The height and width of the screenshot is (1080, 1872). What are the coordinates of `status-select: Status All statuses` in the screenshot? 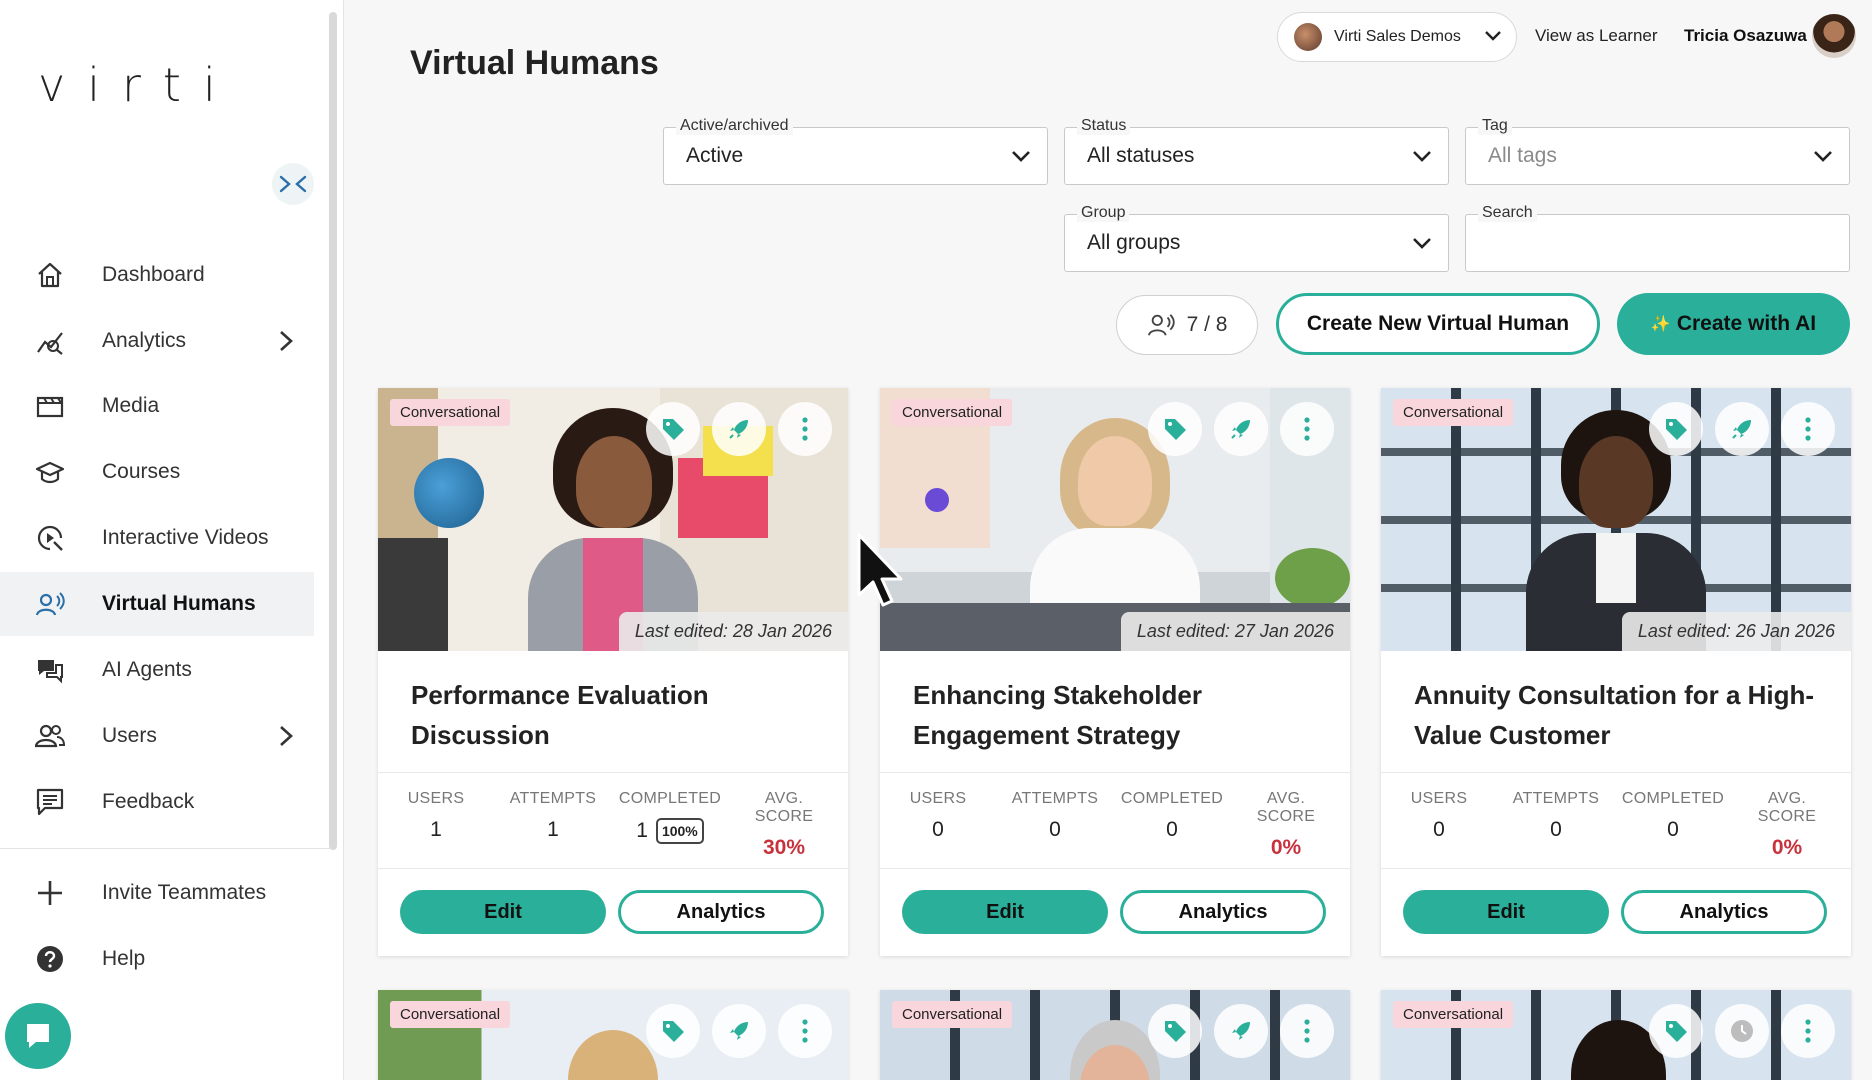 It's located at (1256, 151).